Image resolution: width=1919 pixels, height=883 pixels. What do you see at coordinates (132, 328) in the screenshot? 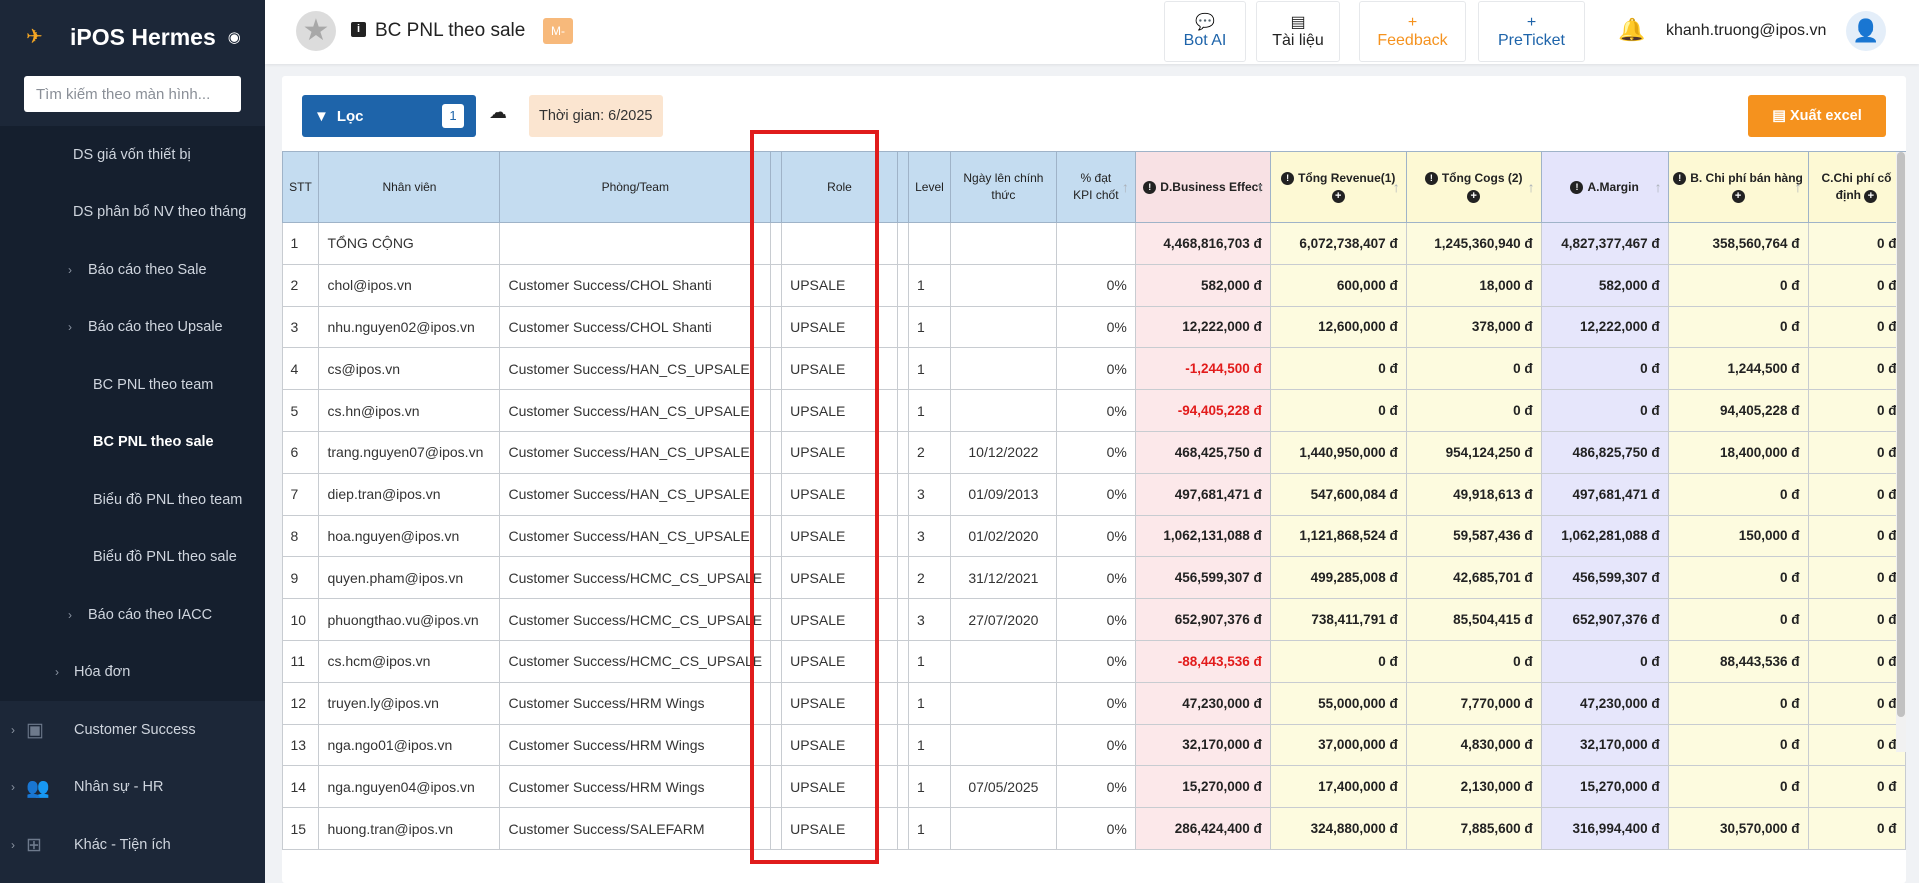
I see `sidebar-item-bao-cao-upsale: › Báo cáo theo Upsale` at bounding box center [132, 328].